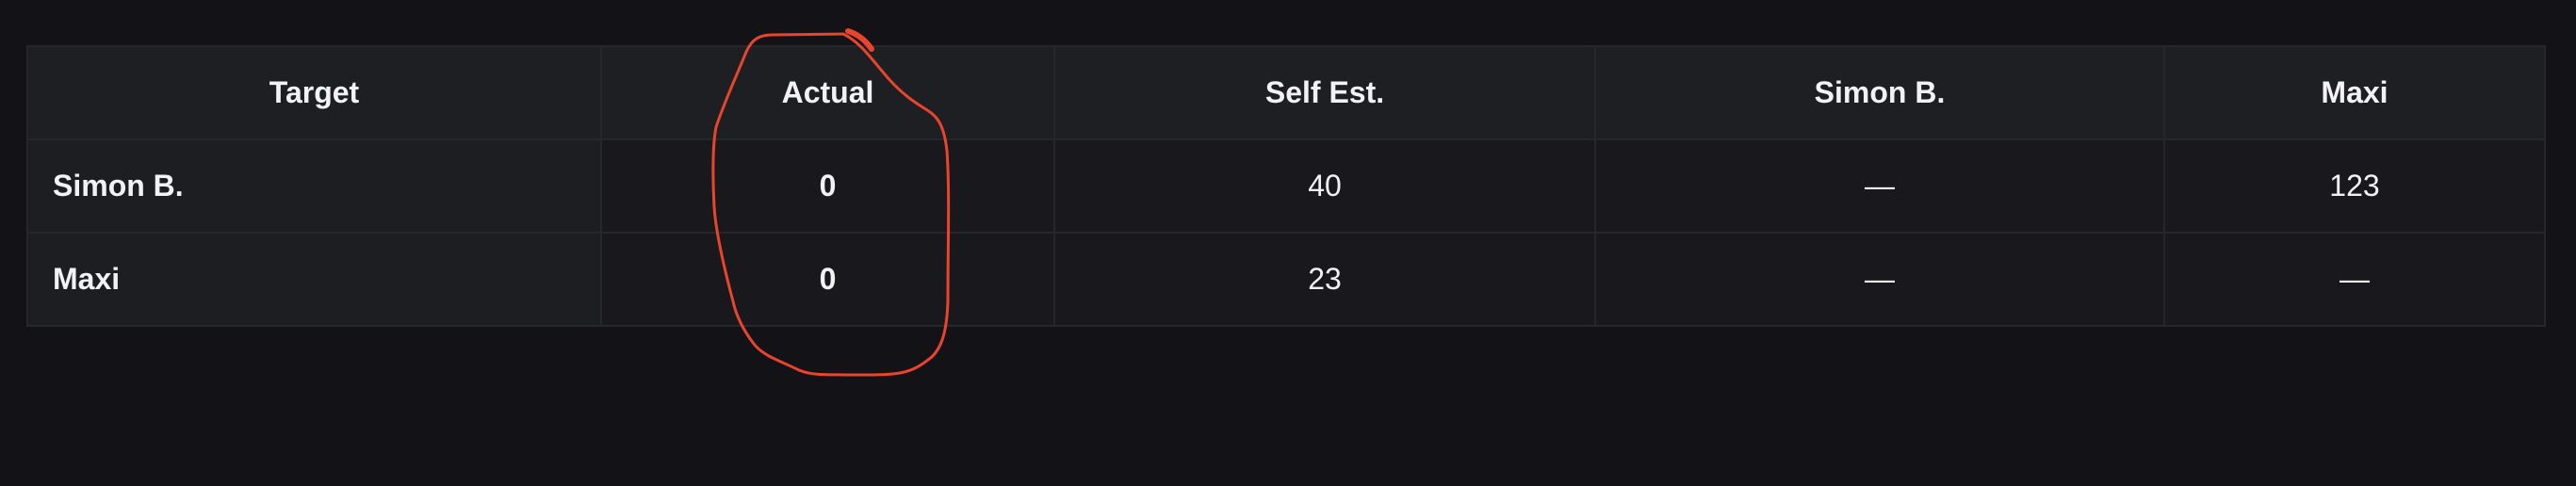 The height and width of the screenshot is (486, 2576). What do you see at coordinates (1324, 93) in the screenshot?
I see `column-header-self-est: Self Est.` at bounding box center [1324, 93].